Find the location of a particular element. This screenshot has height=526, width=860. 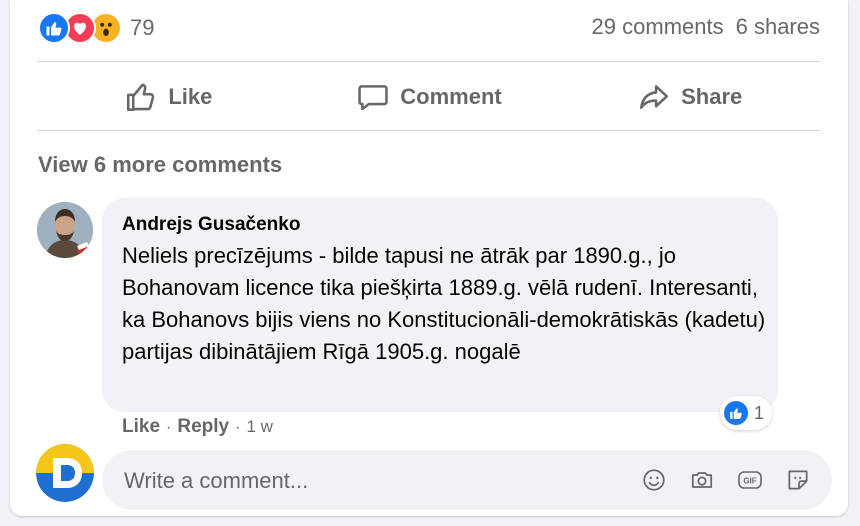

camera-icon is located at coordinates (702, 480).